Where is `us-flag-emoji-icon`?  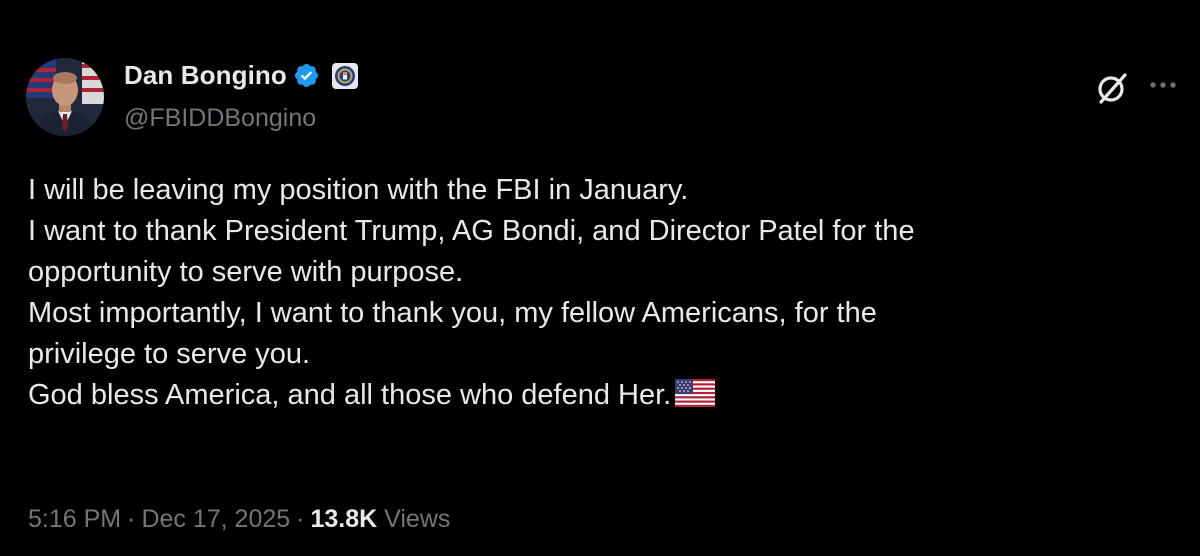 us-flag-emoji-icon is located at coordinates (695, 393).